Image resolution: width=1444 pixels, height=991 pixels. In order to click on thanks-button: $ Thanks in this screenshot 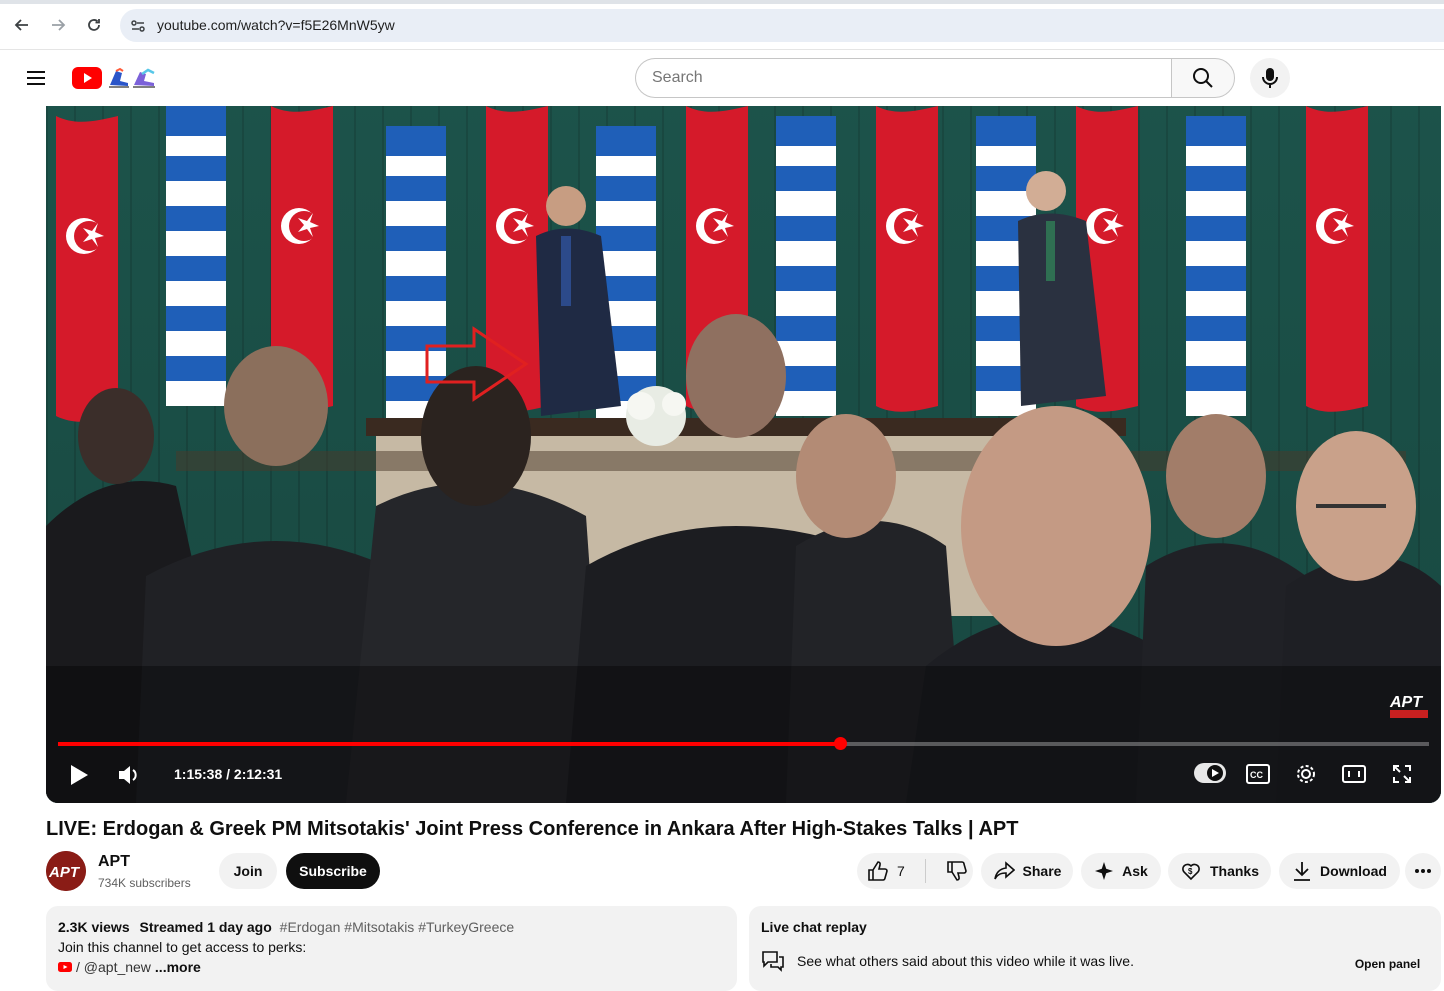, I will do `click(1219, 871)`.